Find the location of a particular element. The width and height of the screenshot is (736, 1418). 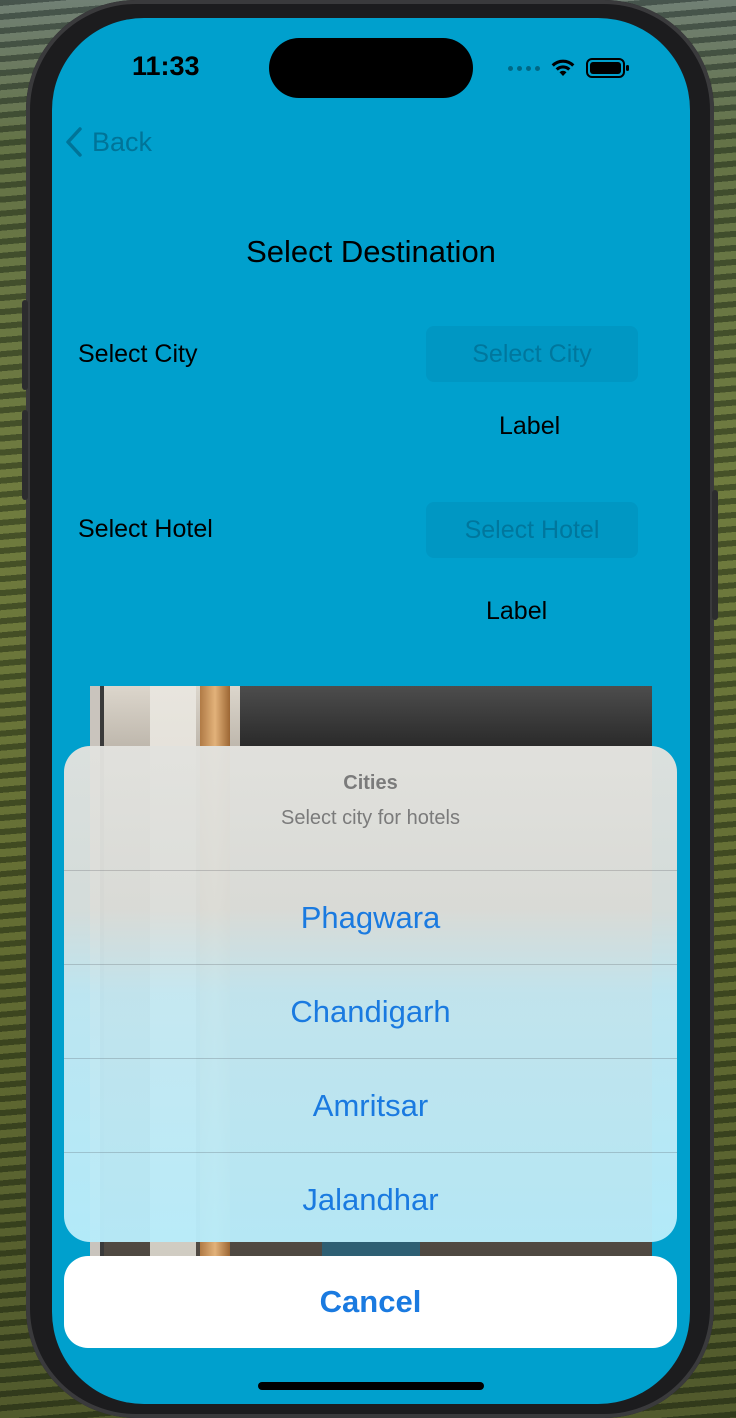

action-sheet-title: Cities is located at coordinates (370, 783).